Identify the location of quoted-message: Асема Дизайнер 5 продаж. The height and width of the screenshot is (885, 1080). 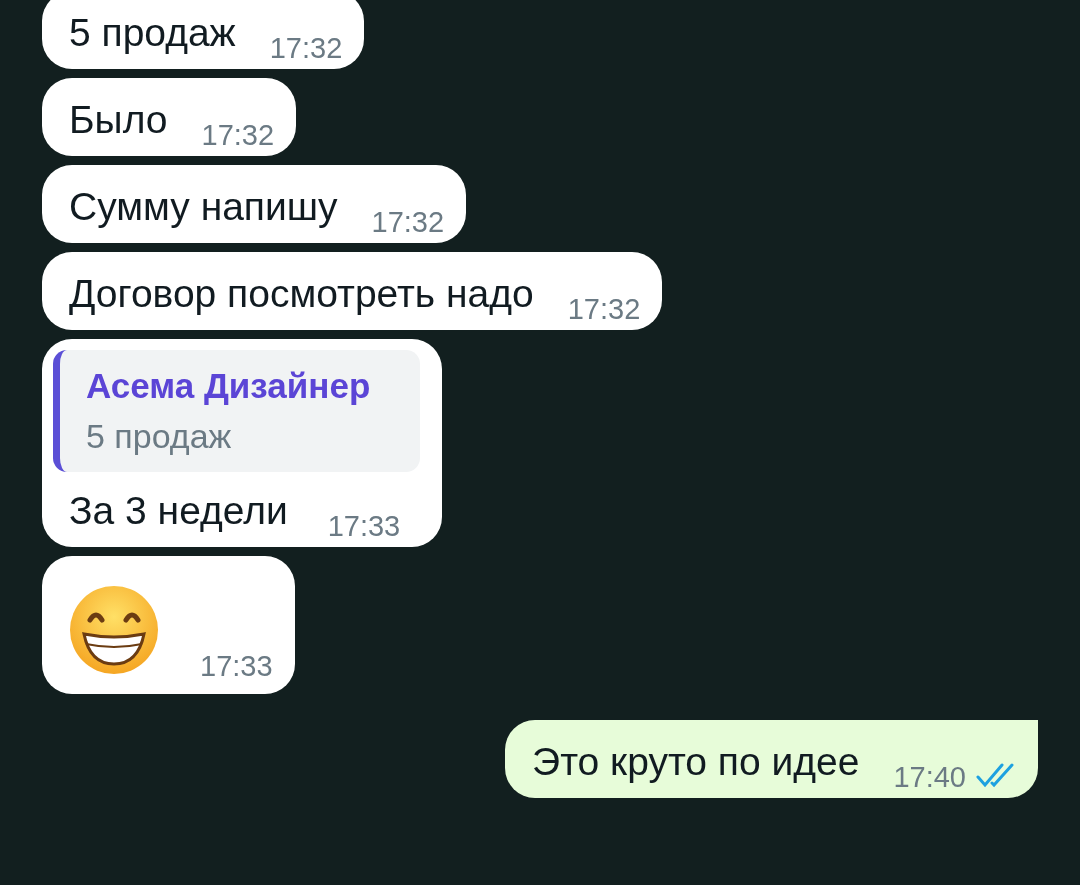
(237, 411).